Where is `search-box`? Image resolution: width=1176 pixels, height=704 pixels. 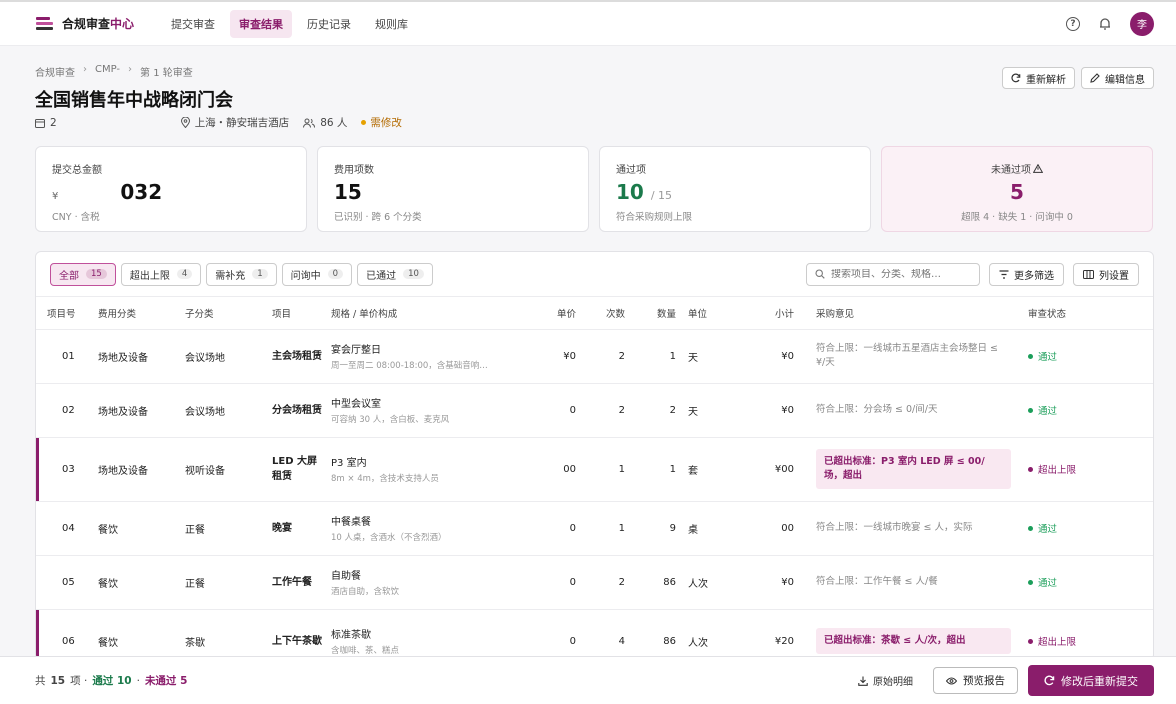
search-box is located at coordinates (893, 274).